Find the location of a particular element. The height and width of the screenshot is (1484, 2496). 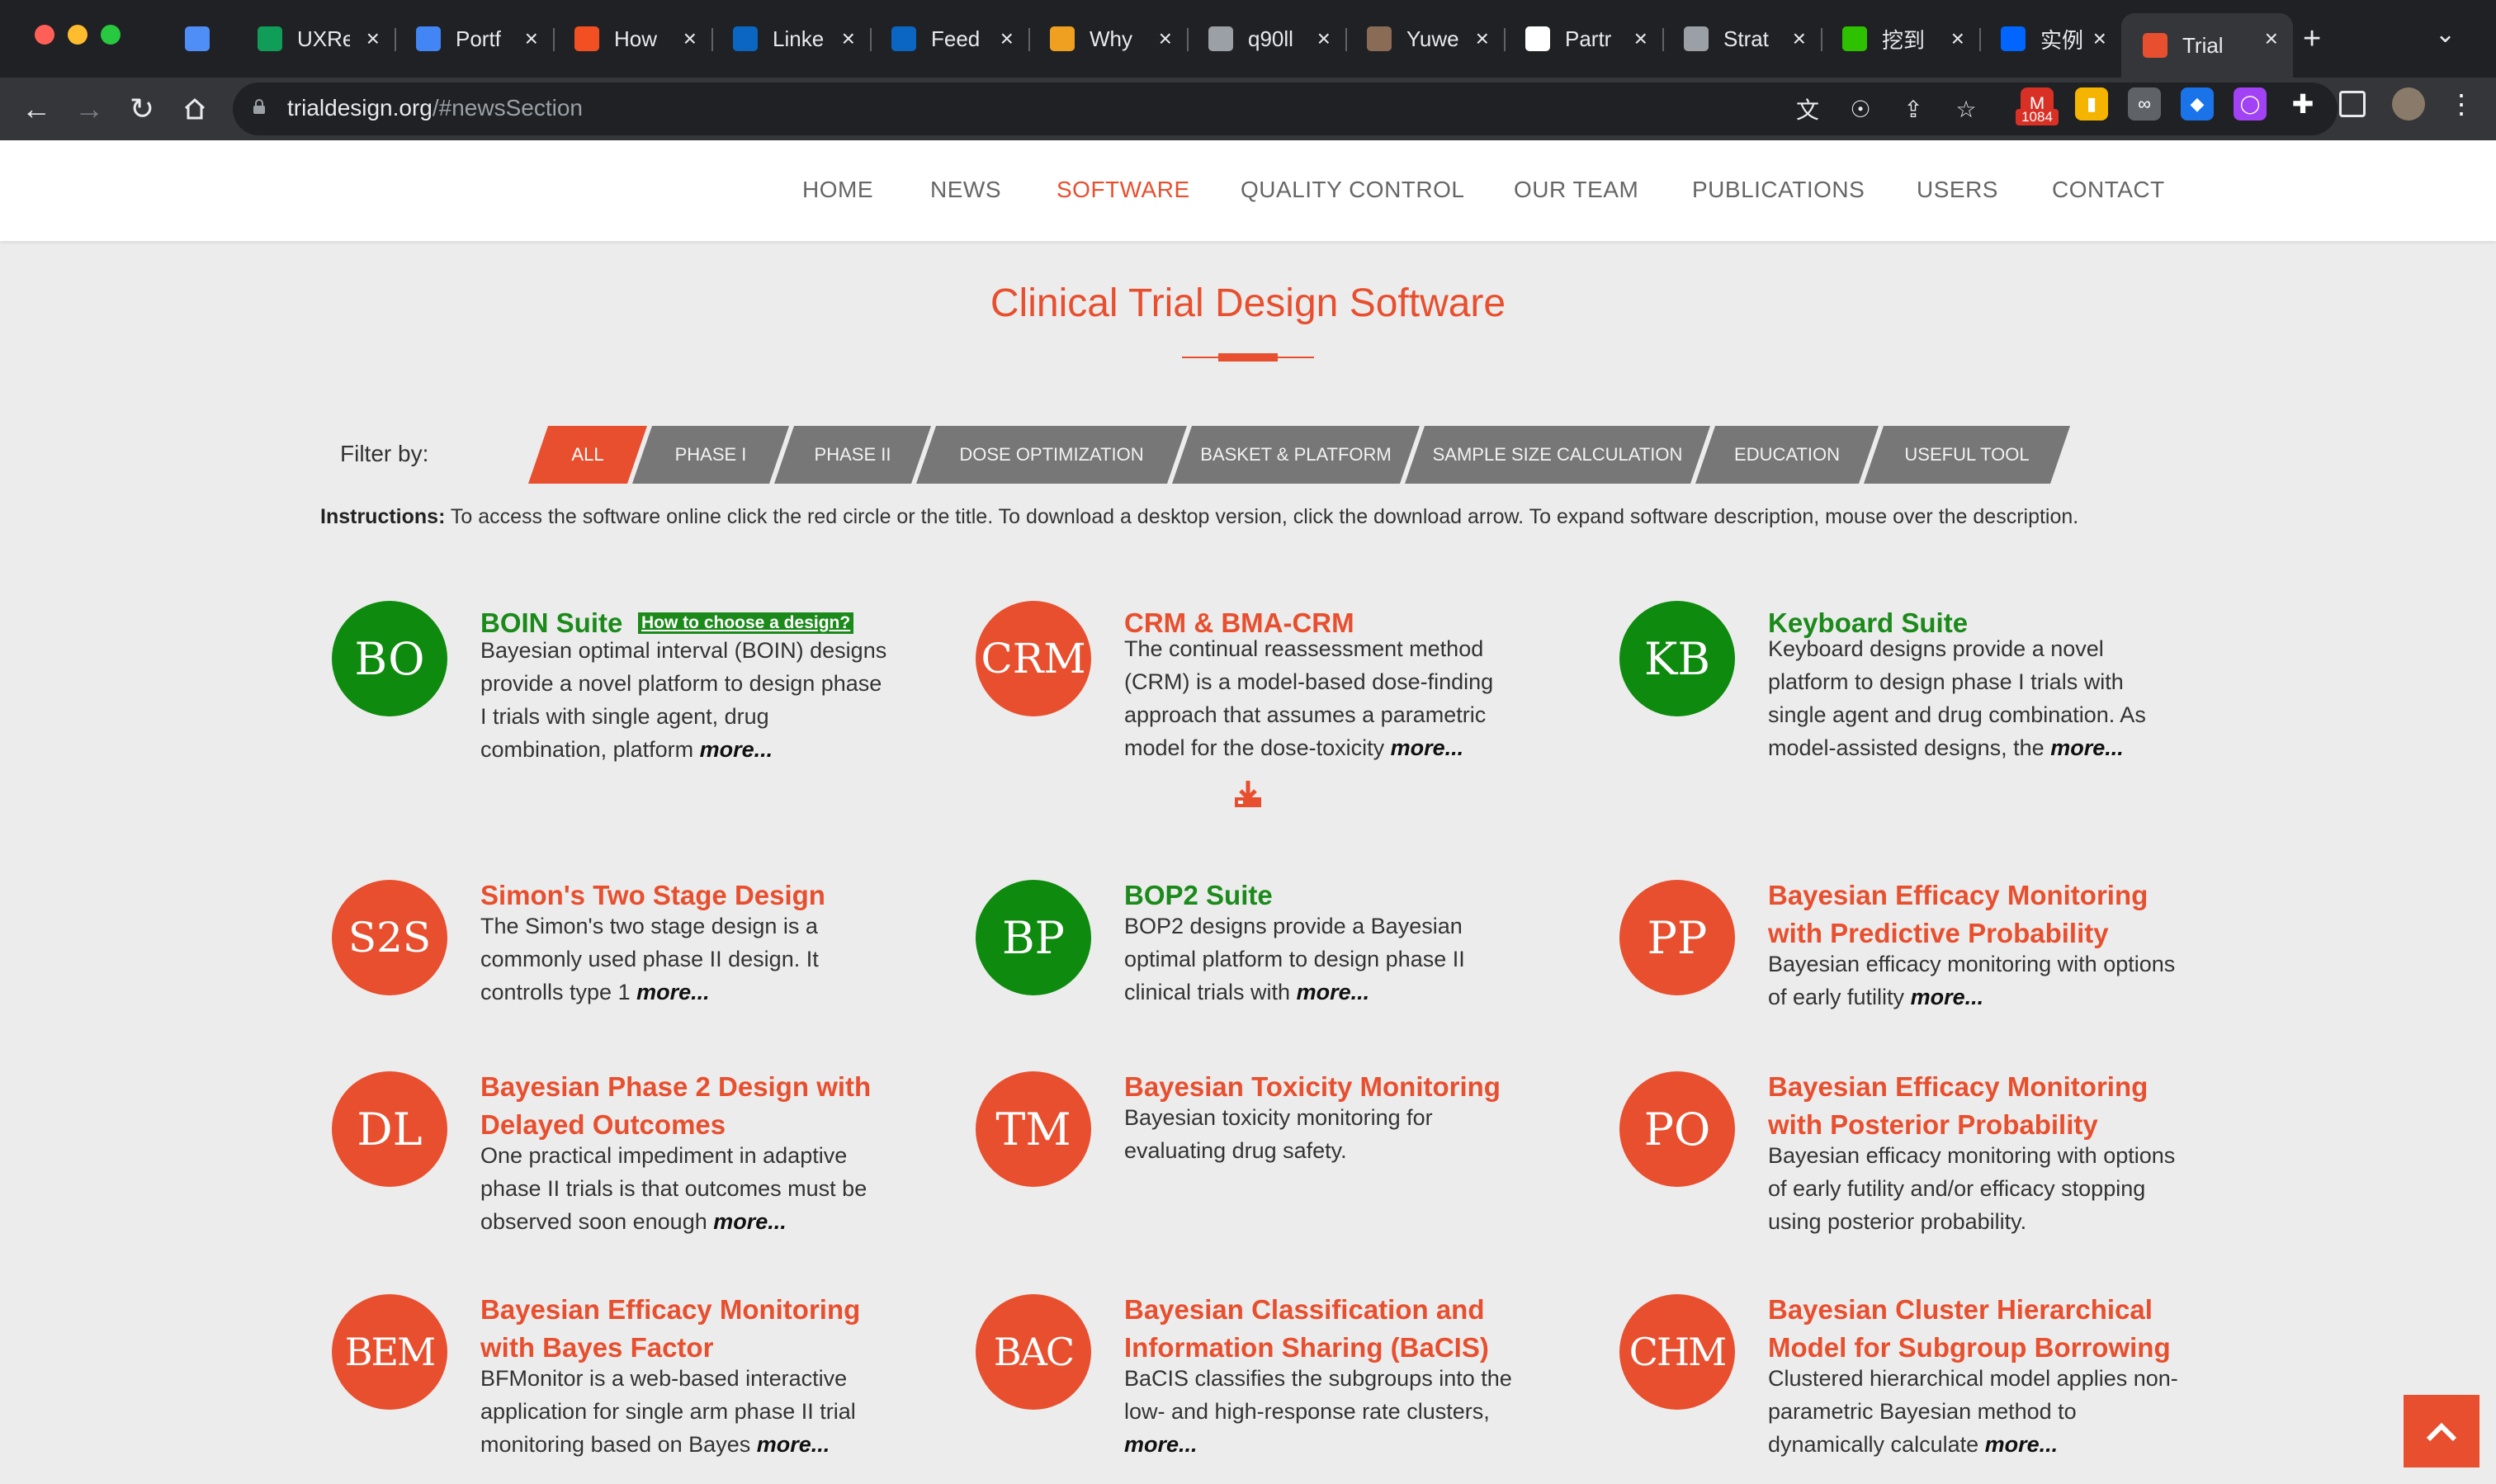

color-extension-icon: ◯ is located at coordinates (2250, 104).